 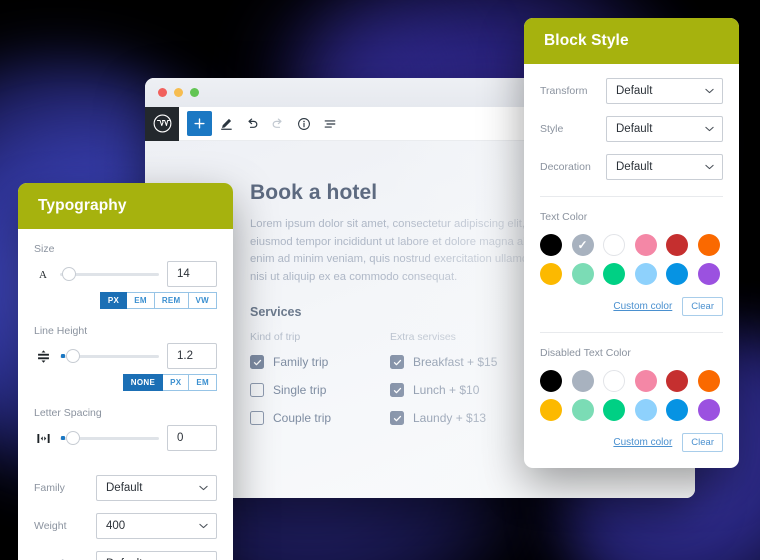 I want to click on checkbox-label: Family trip, so click(x=301, y=362).